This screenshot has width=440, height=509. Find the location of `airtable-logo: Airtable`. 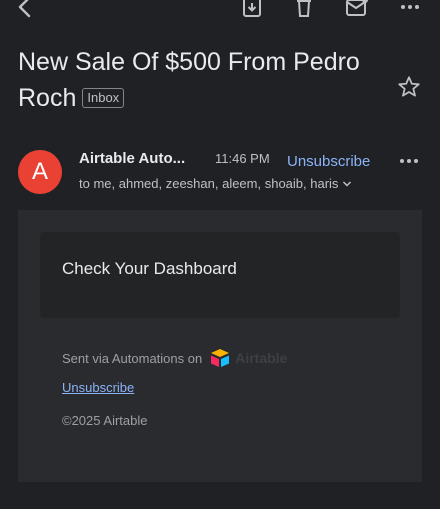

airtable-logo: Airtable is located at coordinates (248, 358).